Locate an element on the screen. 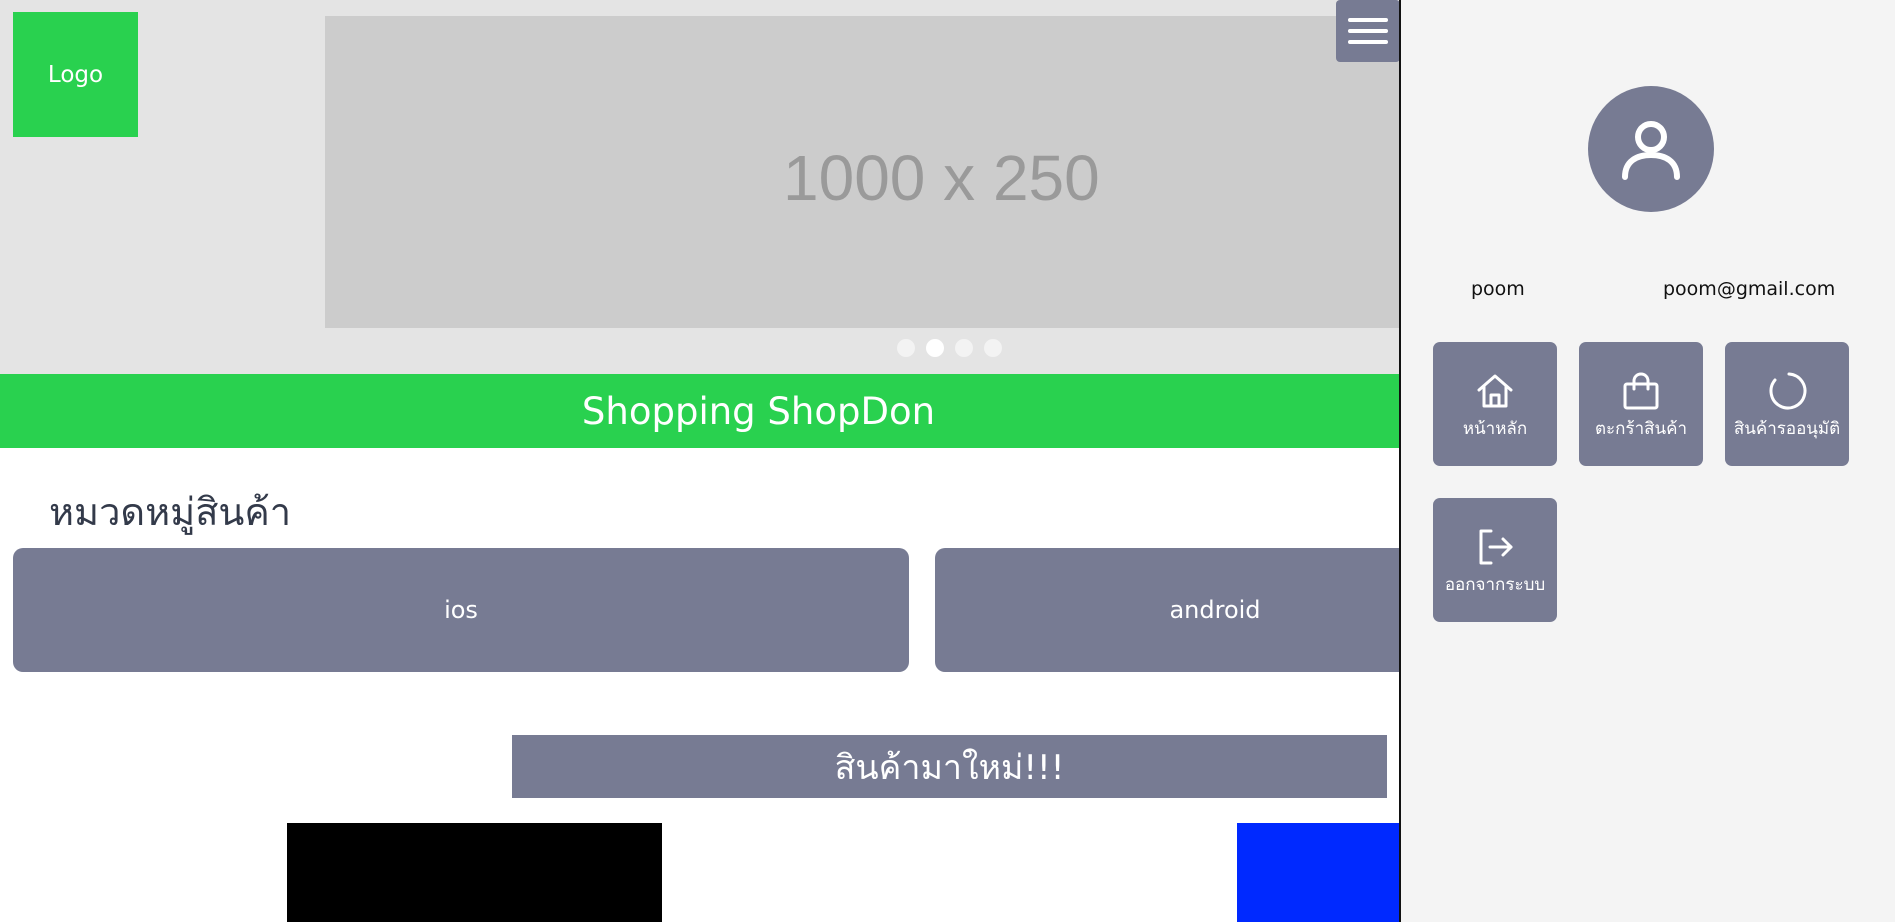 The width and height of the screenshot is (1895, 922). user-name: poom is located at coordinates (1498, 289).